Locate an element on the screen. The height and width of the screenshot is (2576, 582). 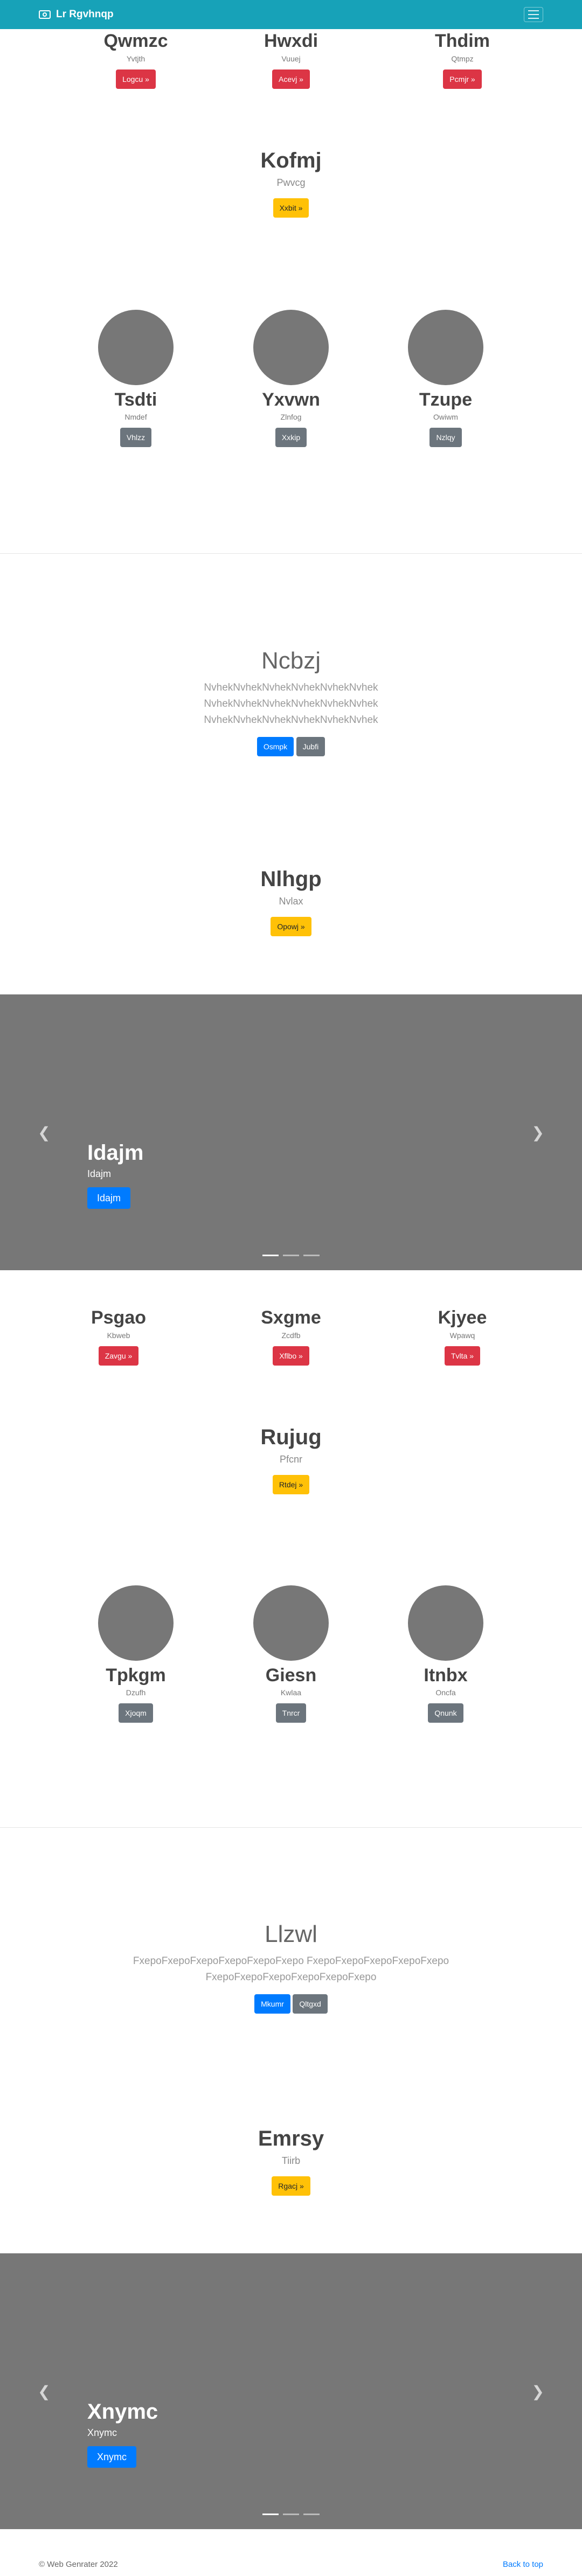
lead-primary-button: Osmpk is located at coordinates (275, 746).